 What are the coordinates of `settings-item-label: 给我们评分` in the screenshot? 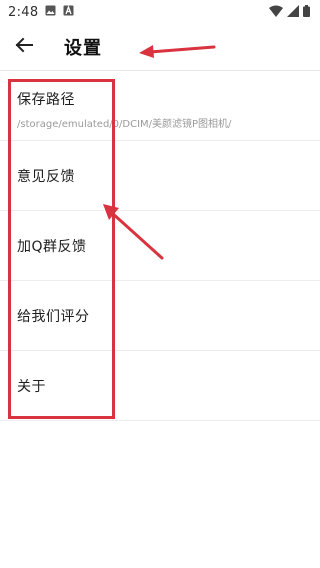 It's located at (53, 316).